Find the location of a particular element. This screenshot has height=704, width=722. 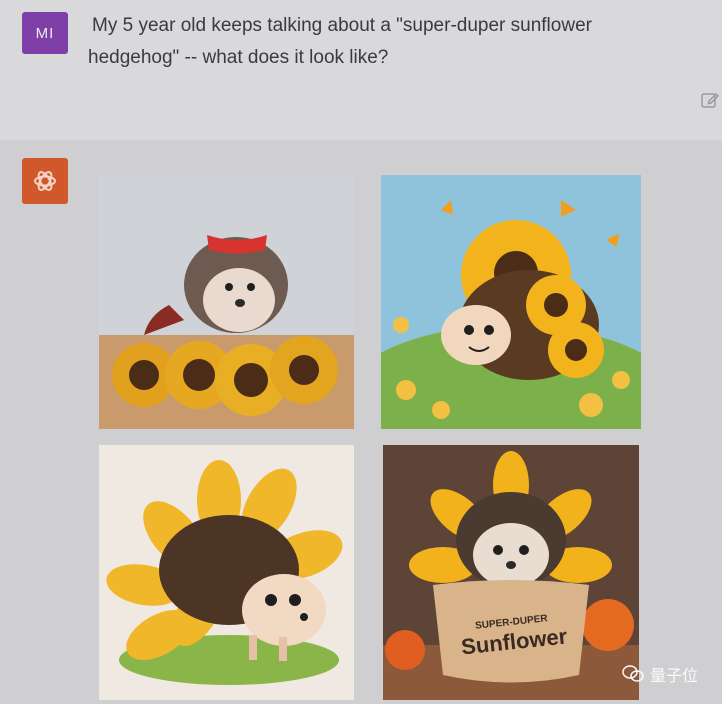

watermark: 量子位 is located at coordinates (660, 674).